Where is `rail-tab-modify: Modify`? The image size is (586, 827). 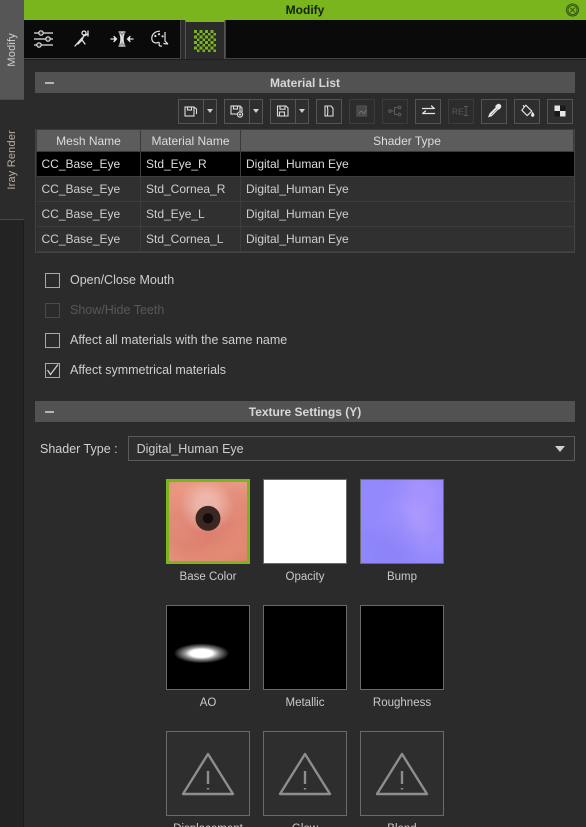 rail-tab-modify: Modify is located at coordinates (12, 50).